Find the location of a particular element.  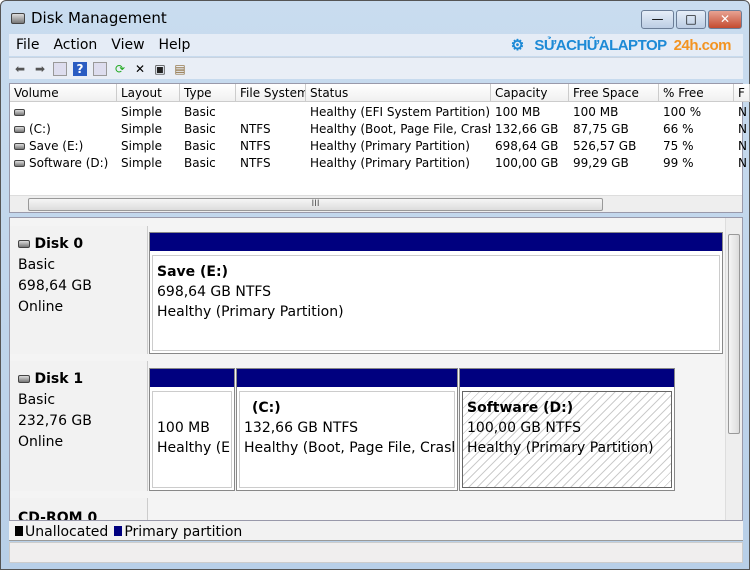

table-cell: 132,66 GB is located at coordinates (530, 129).